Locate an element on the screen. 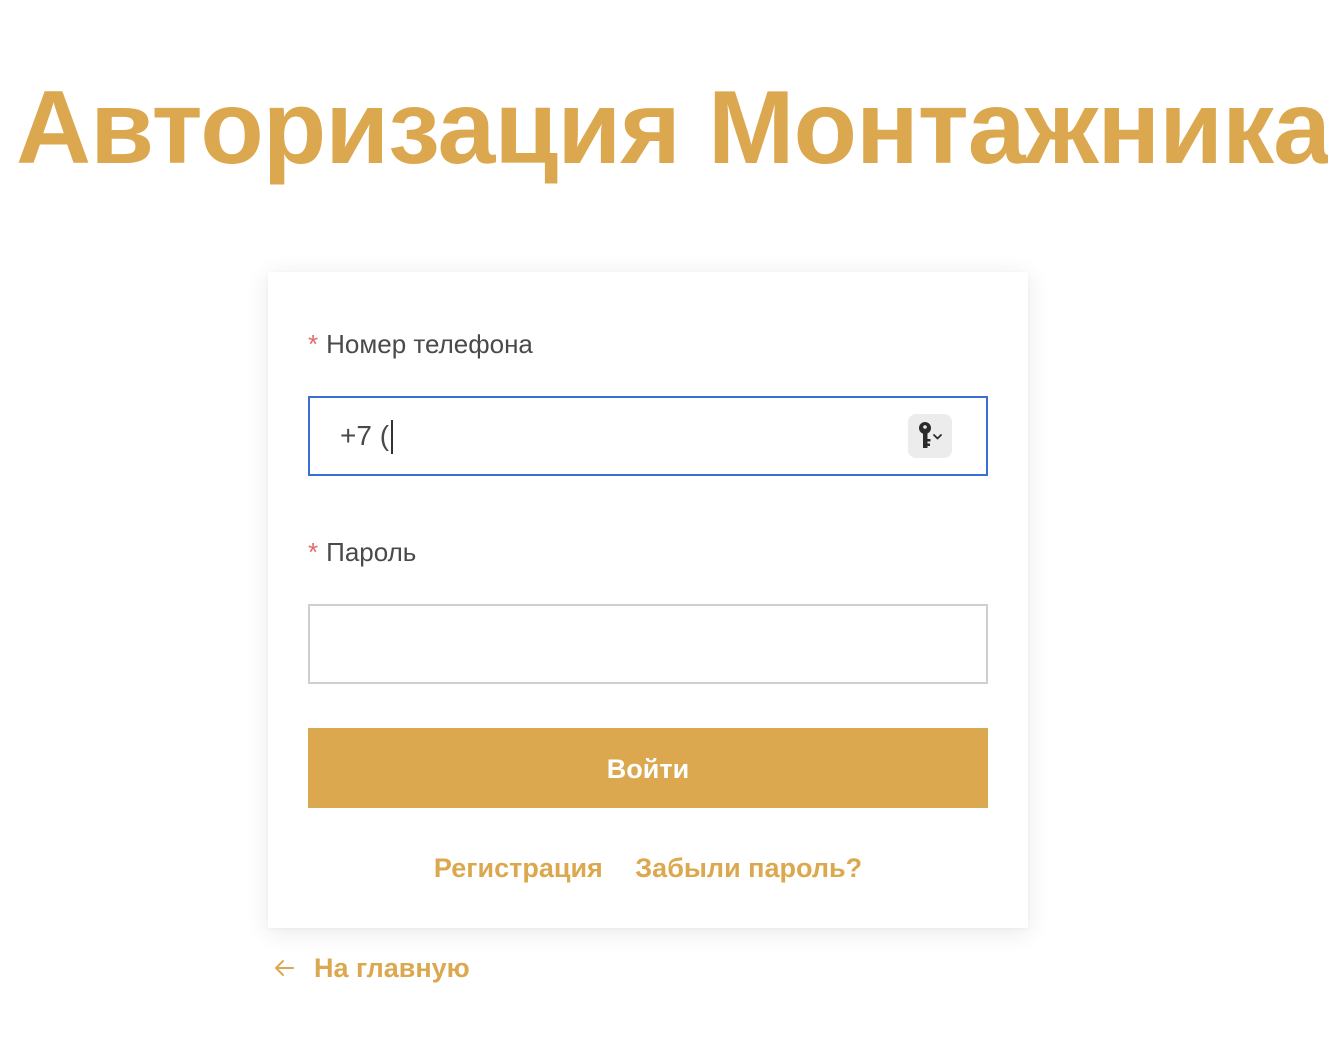  password-label-text: Пароль is located at coordinates (371, 552).